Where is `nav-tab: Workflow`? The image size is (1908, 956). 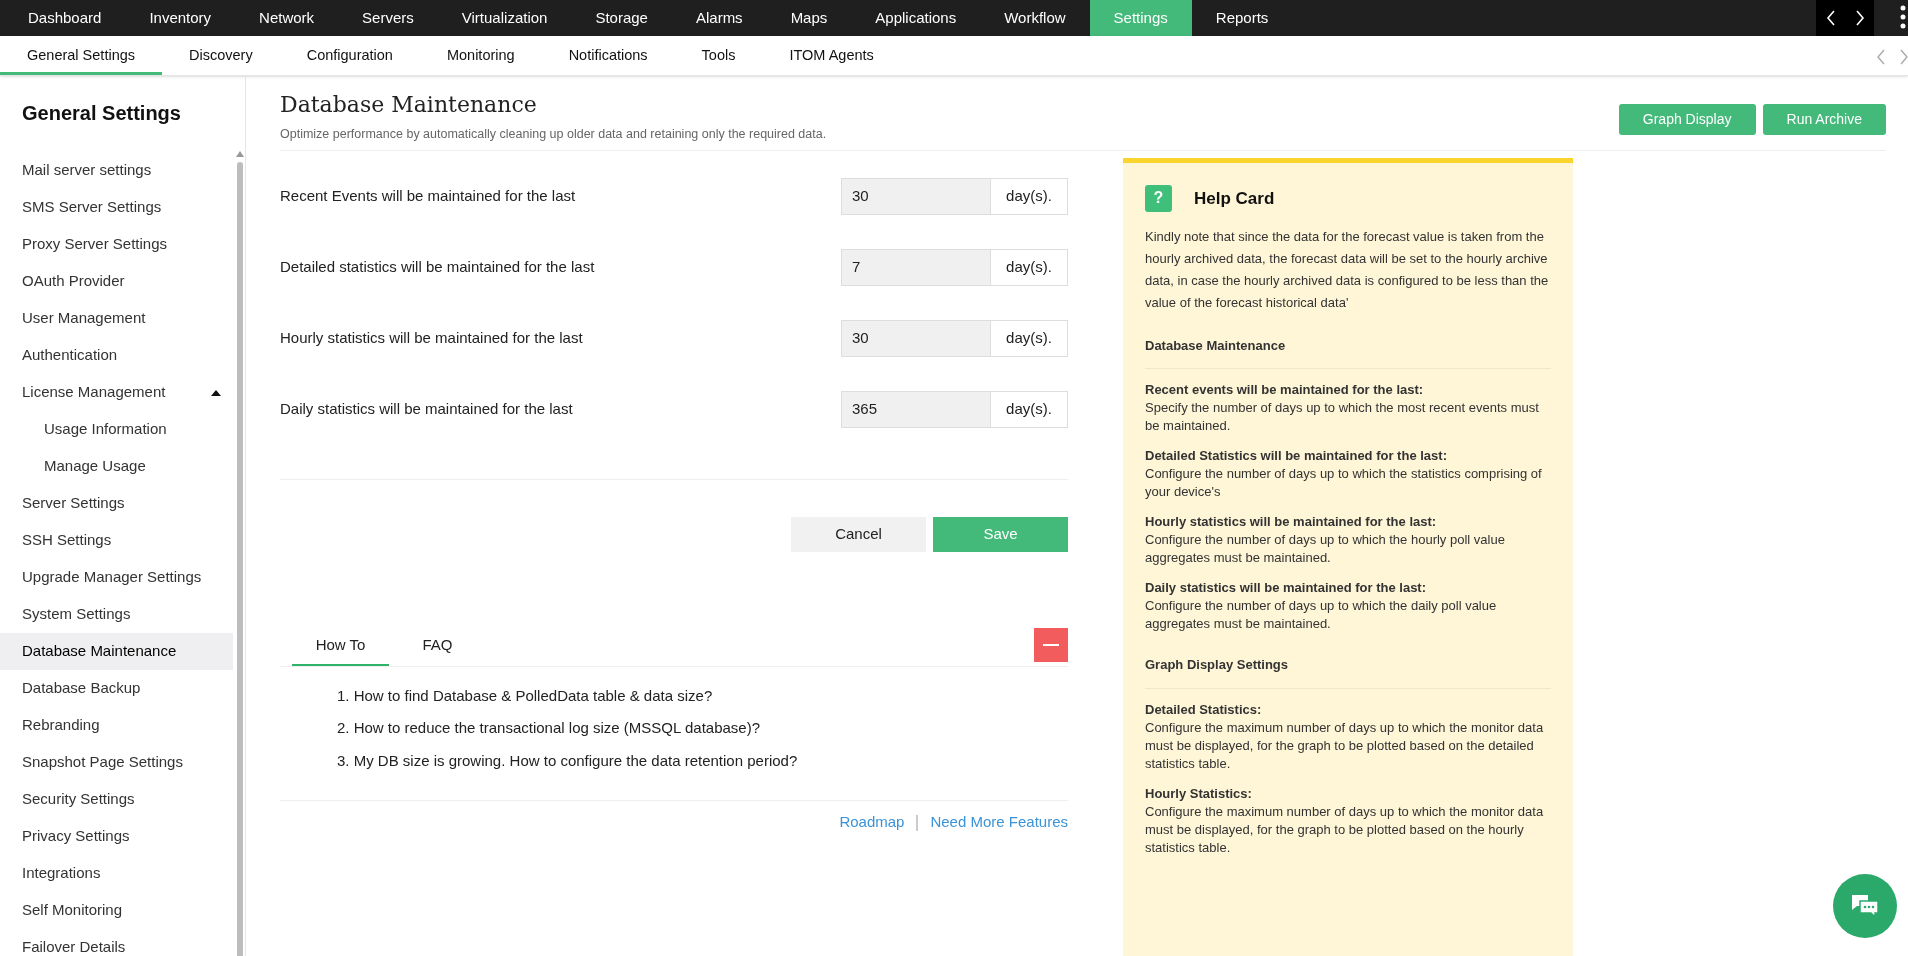
nav-tab: Workflow is located at coordinates (1035, 18).